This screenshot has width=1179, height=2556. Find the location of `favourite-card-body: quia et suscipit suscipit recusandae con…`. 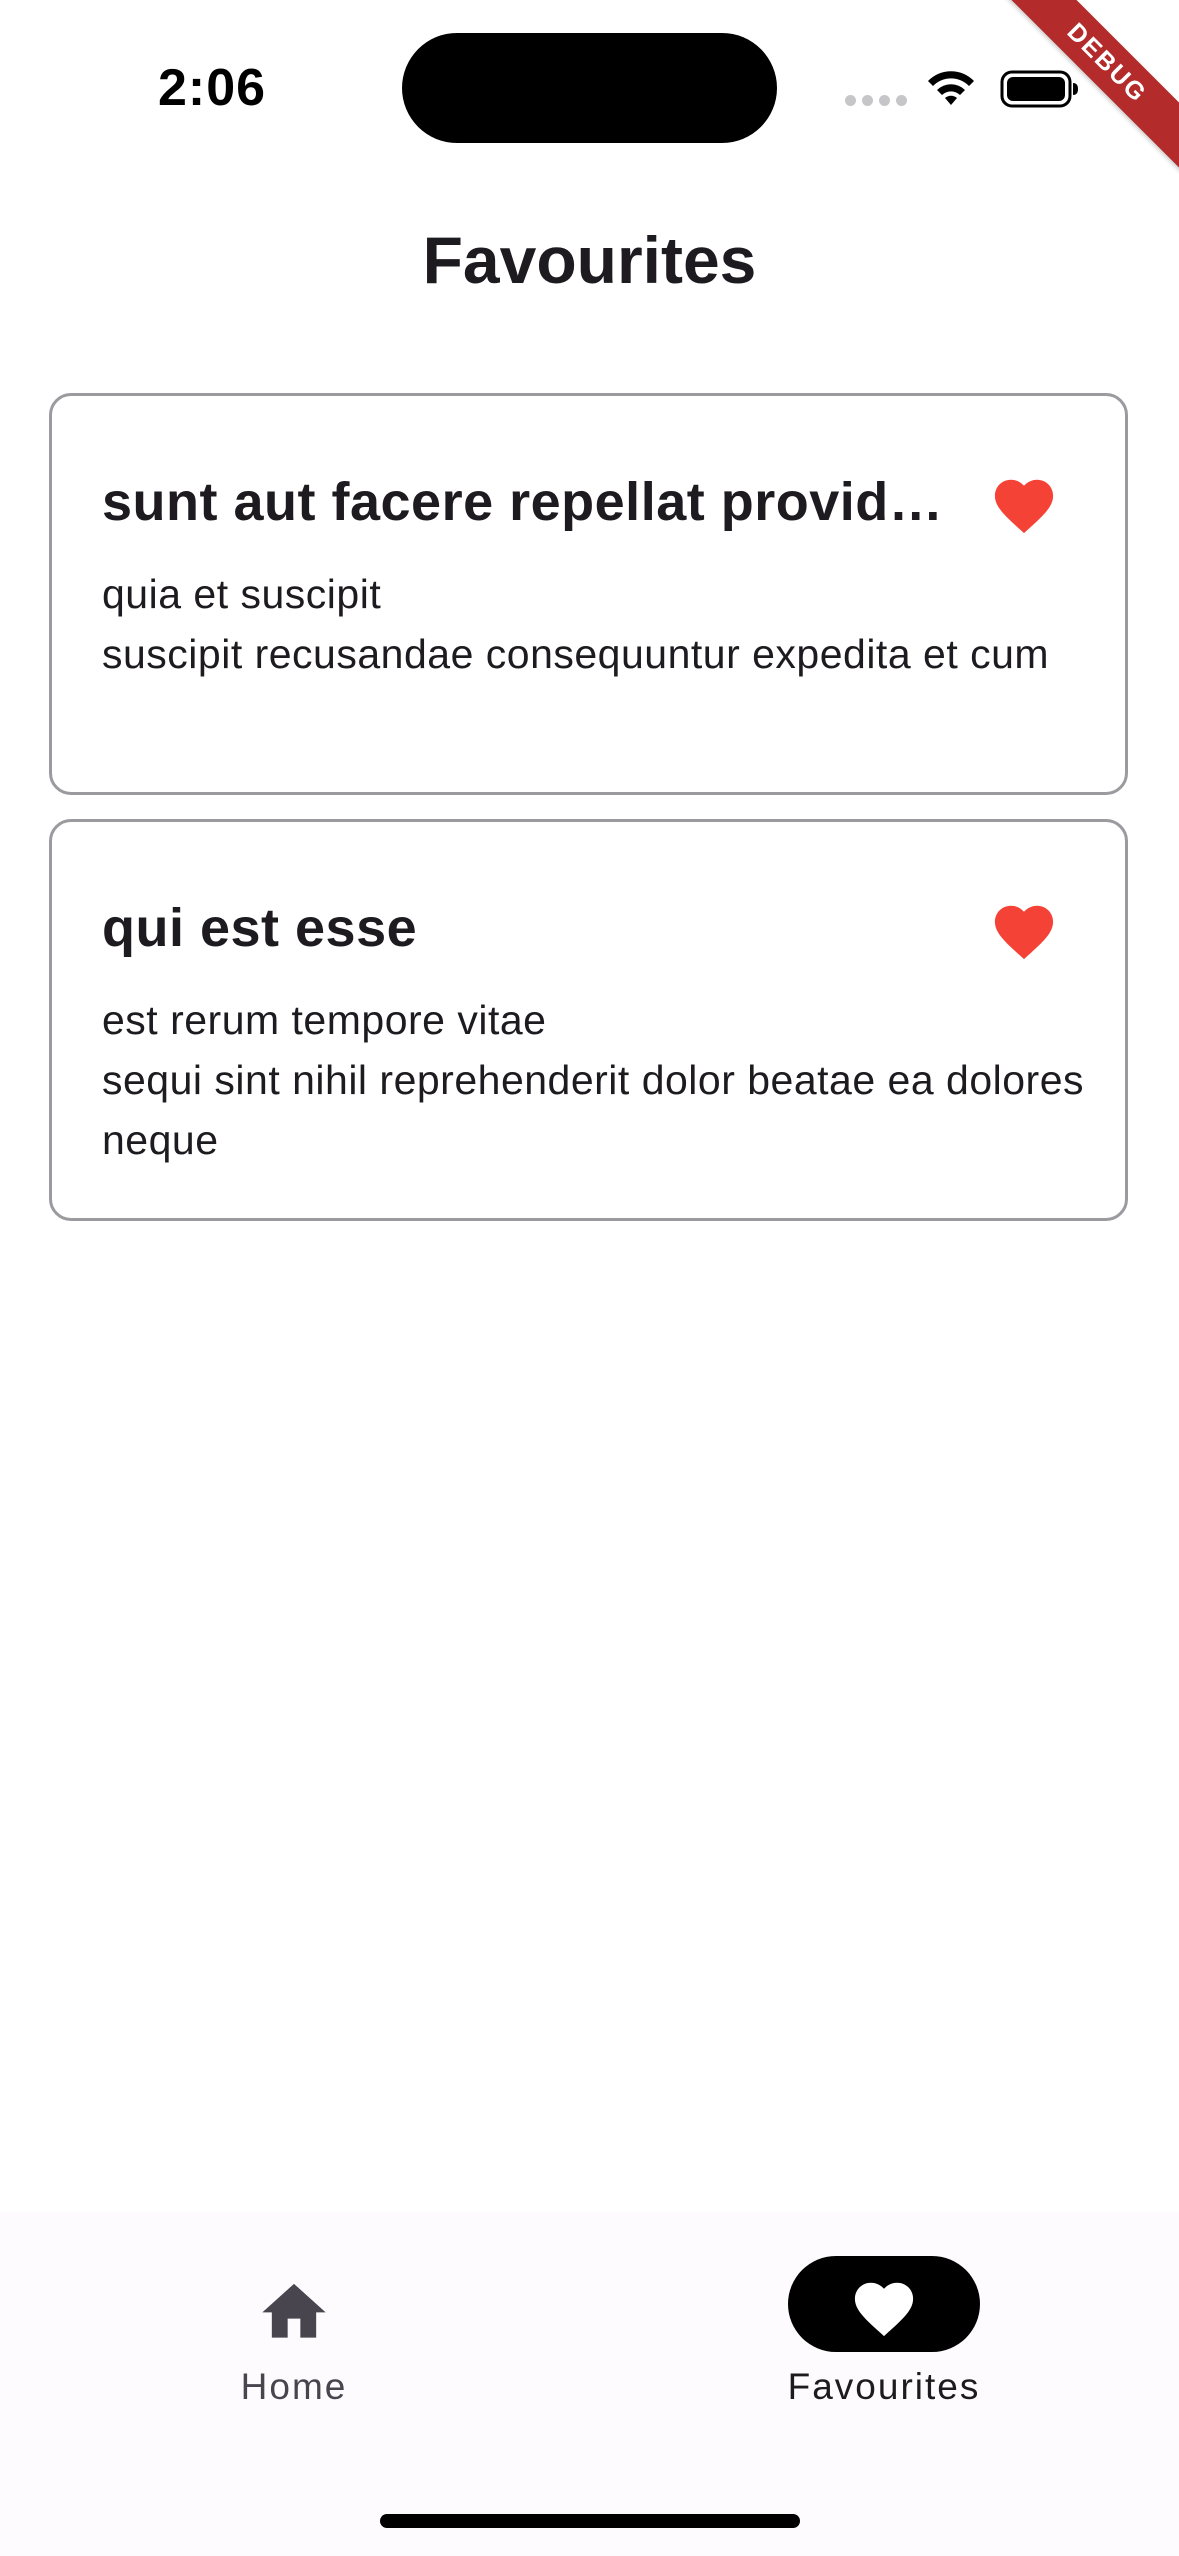

favourite-card-body: quia et suscipit suscipit recusandae con… is located at coordinates (576, 624).